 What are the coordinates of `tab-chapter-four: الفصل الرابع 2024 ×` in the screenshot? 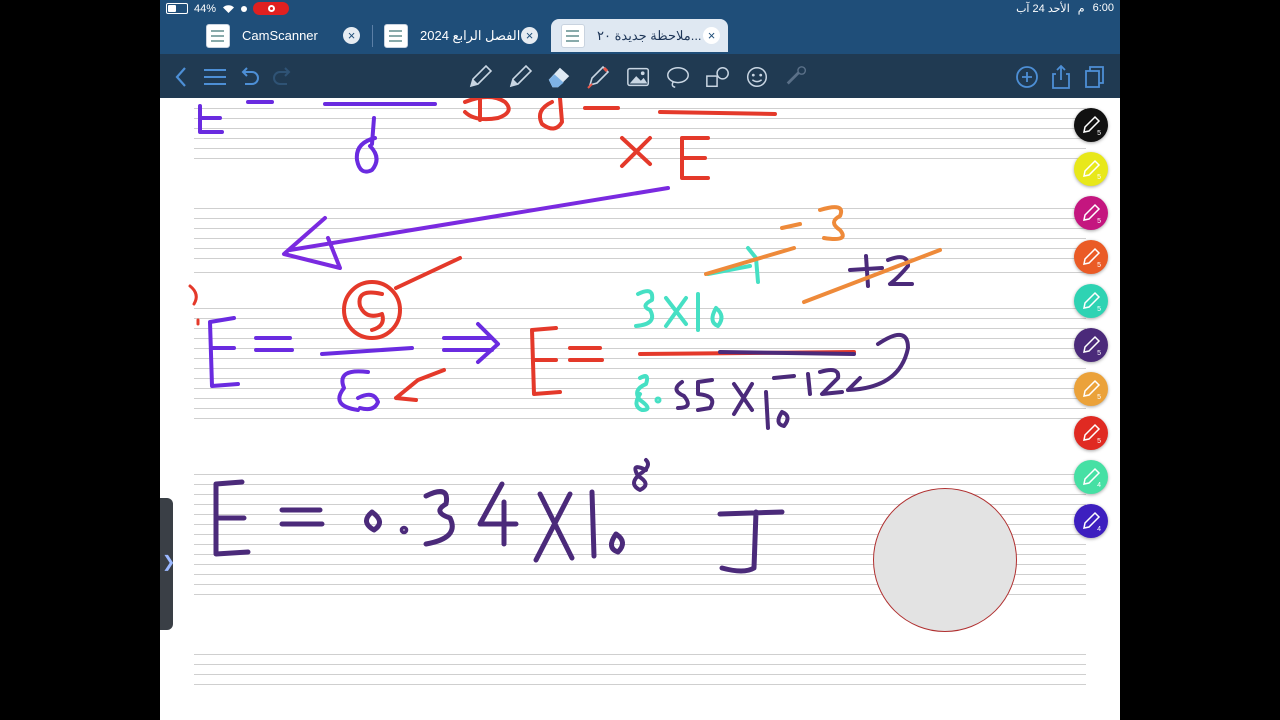 It's located at (460, 35).